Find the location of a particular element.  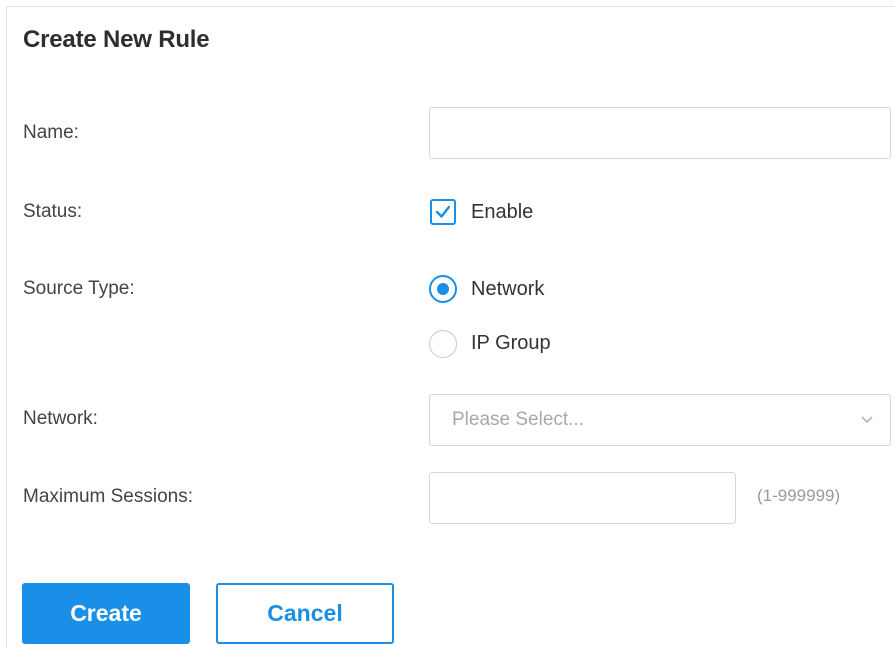

radio-network-label: Network is located at coordinates (507, 289).